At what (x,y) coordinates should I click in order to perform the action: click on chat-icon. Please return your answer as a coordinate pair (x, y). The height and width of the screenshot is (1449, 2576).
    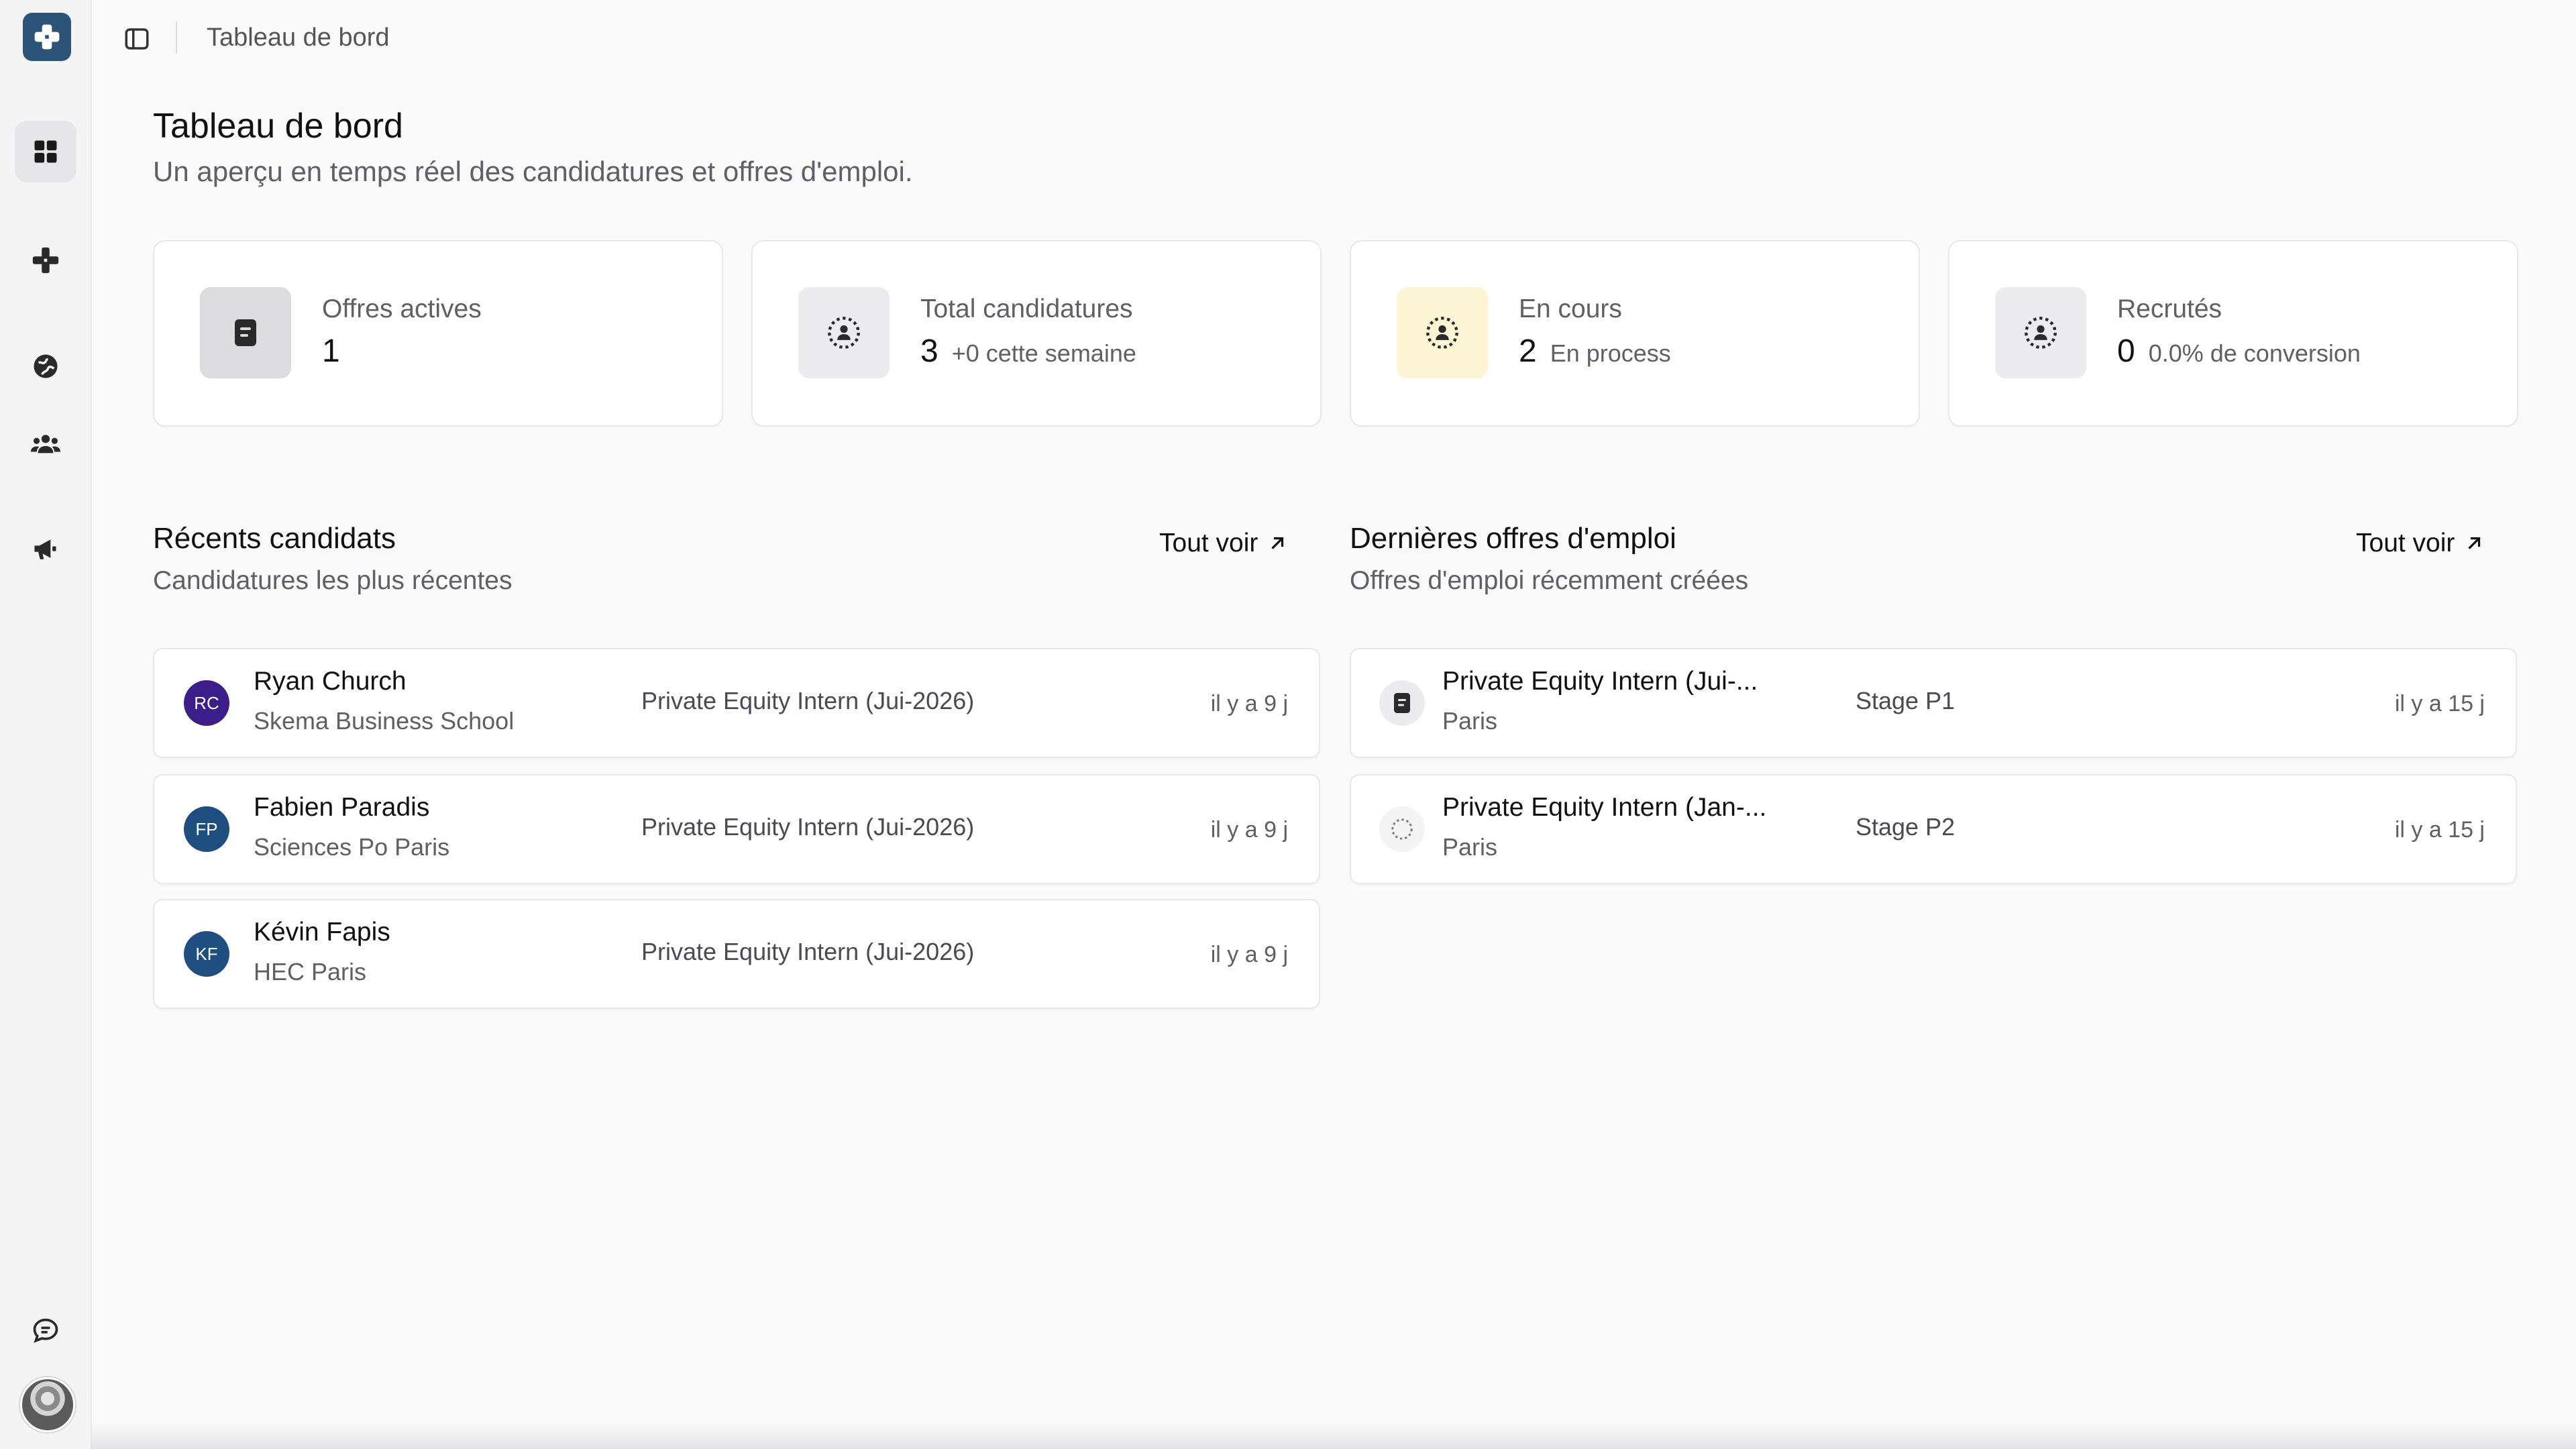
    Looking at the image, I should click on (45, 1330).